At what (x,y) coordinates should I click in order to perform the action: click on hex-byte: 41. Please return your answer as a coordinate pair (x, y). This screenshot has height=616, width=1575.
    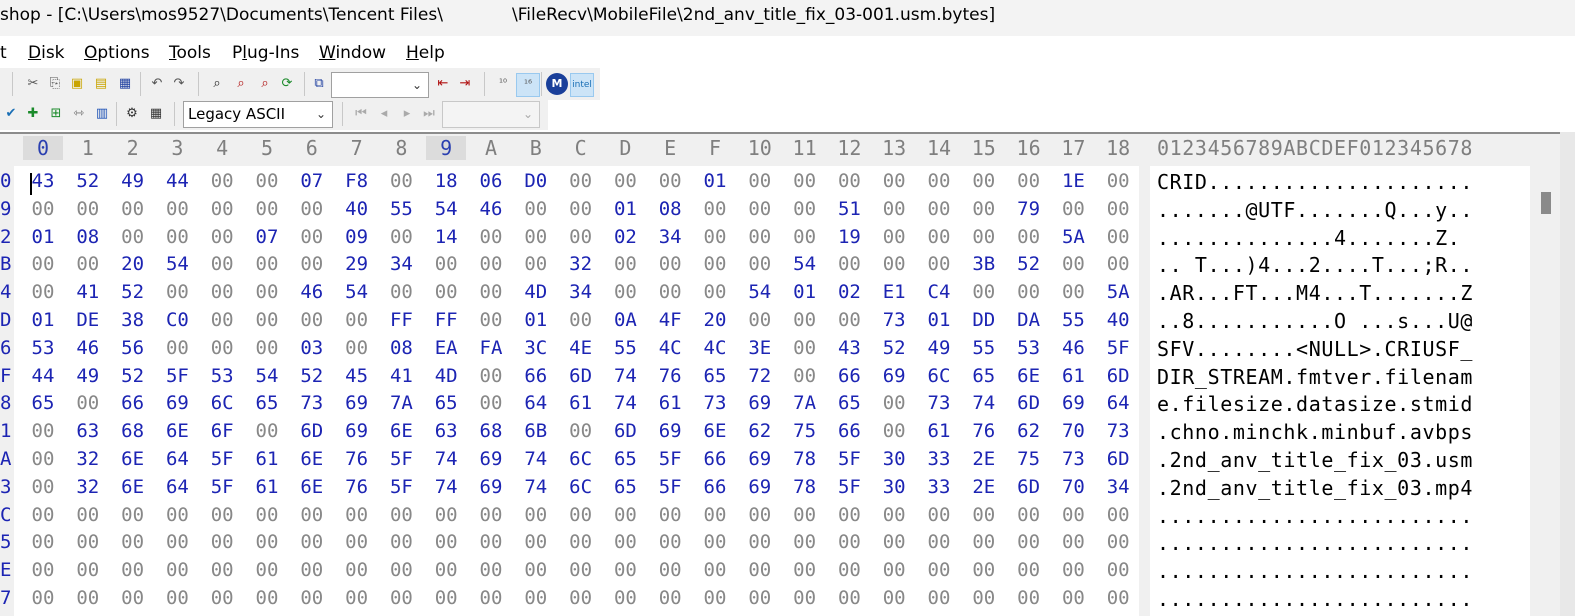
    Looking at the image, I should click on (88, 292).